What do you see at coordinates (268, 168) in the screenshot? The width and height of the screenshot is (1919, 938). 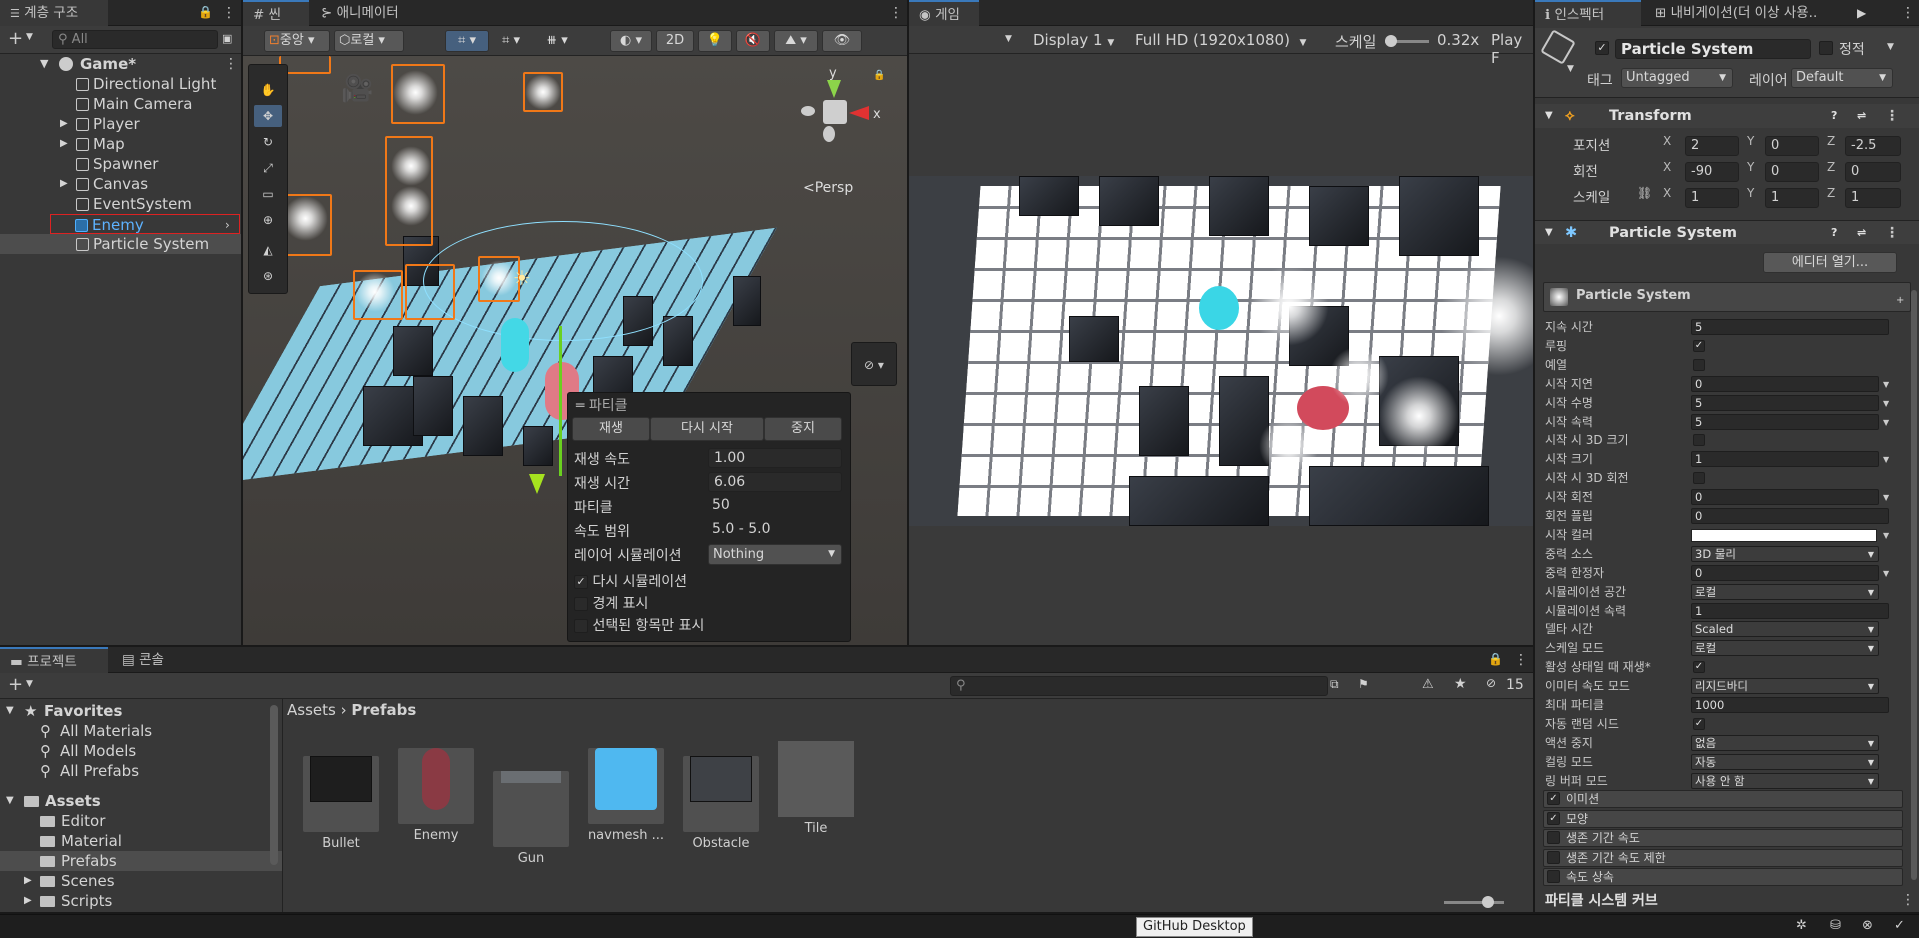 I see `scale-tool-icon: ⤢` at bounding box center [268, 168].